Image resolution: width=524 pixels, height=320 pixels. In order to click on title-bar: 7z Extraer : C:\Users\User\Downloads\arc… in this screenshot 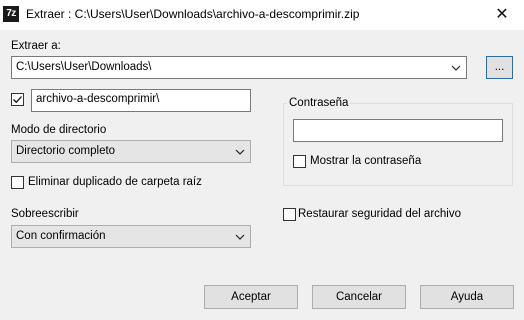, I will do `click(262, 15)`.